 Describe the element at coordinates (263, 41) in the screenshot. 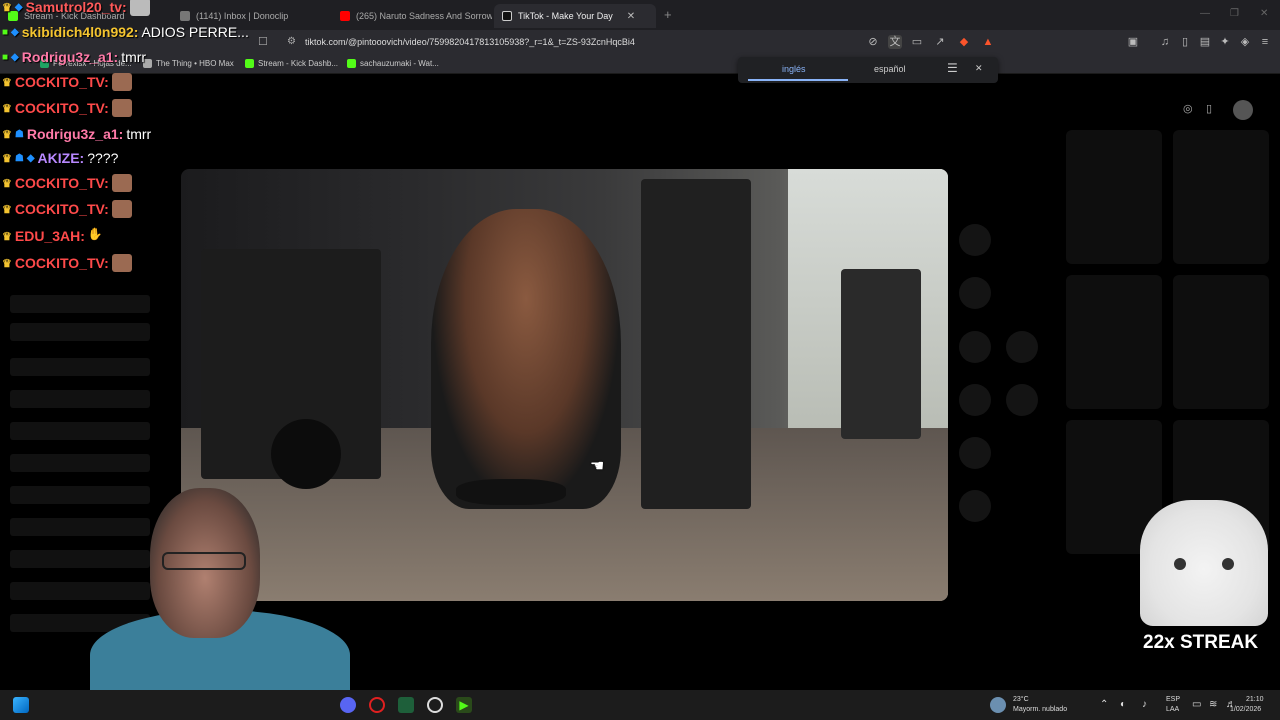

I see `bookmark-icon: ☐` at that location.